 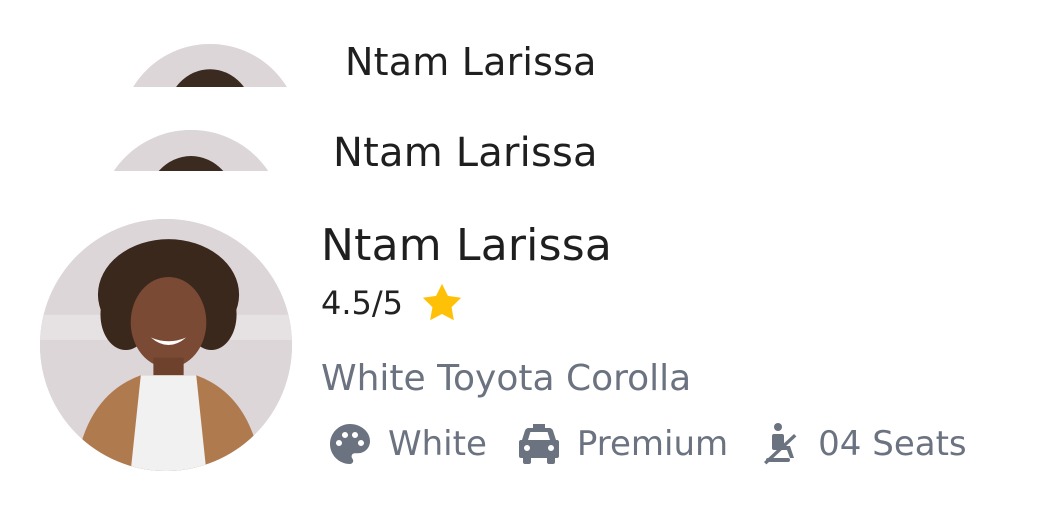 I want to click on feature-label: Premium, so click(x=652, y=444).